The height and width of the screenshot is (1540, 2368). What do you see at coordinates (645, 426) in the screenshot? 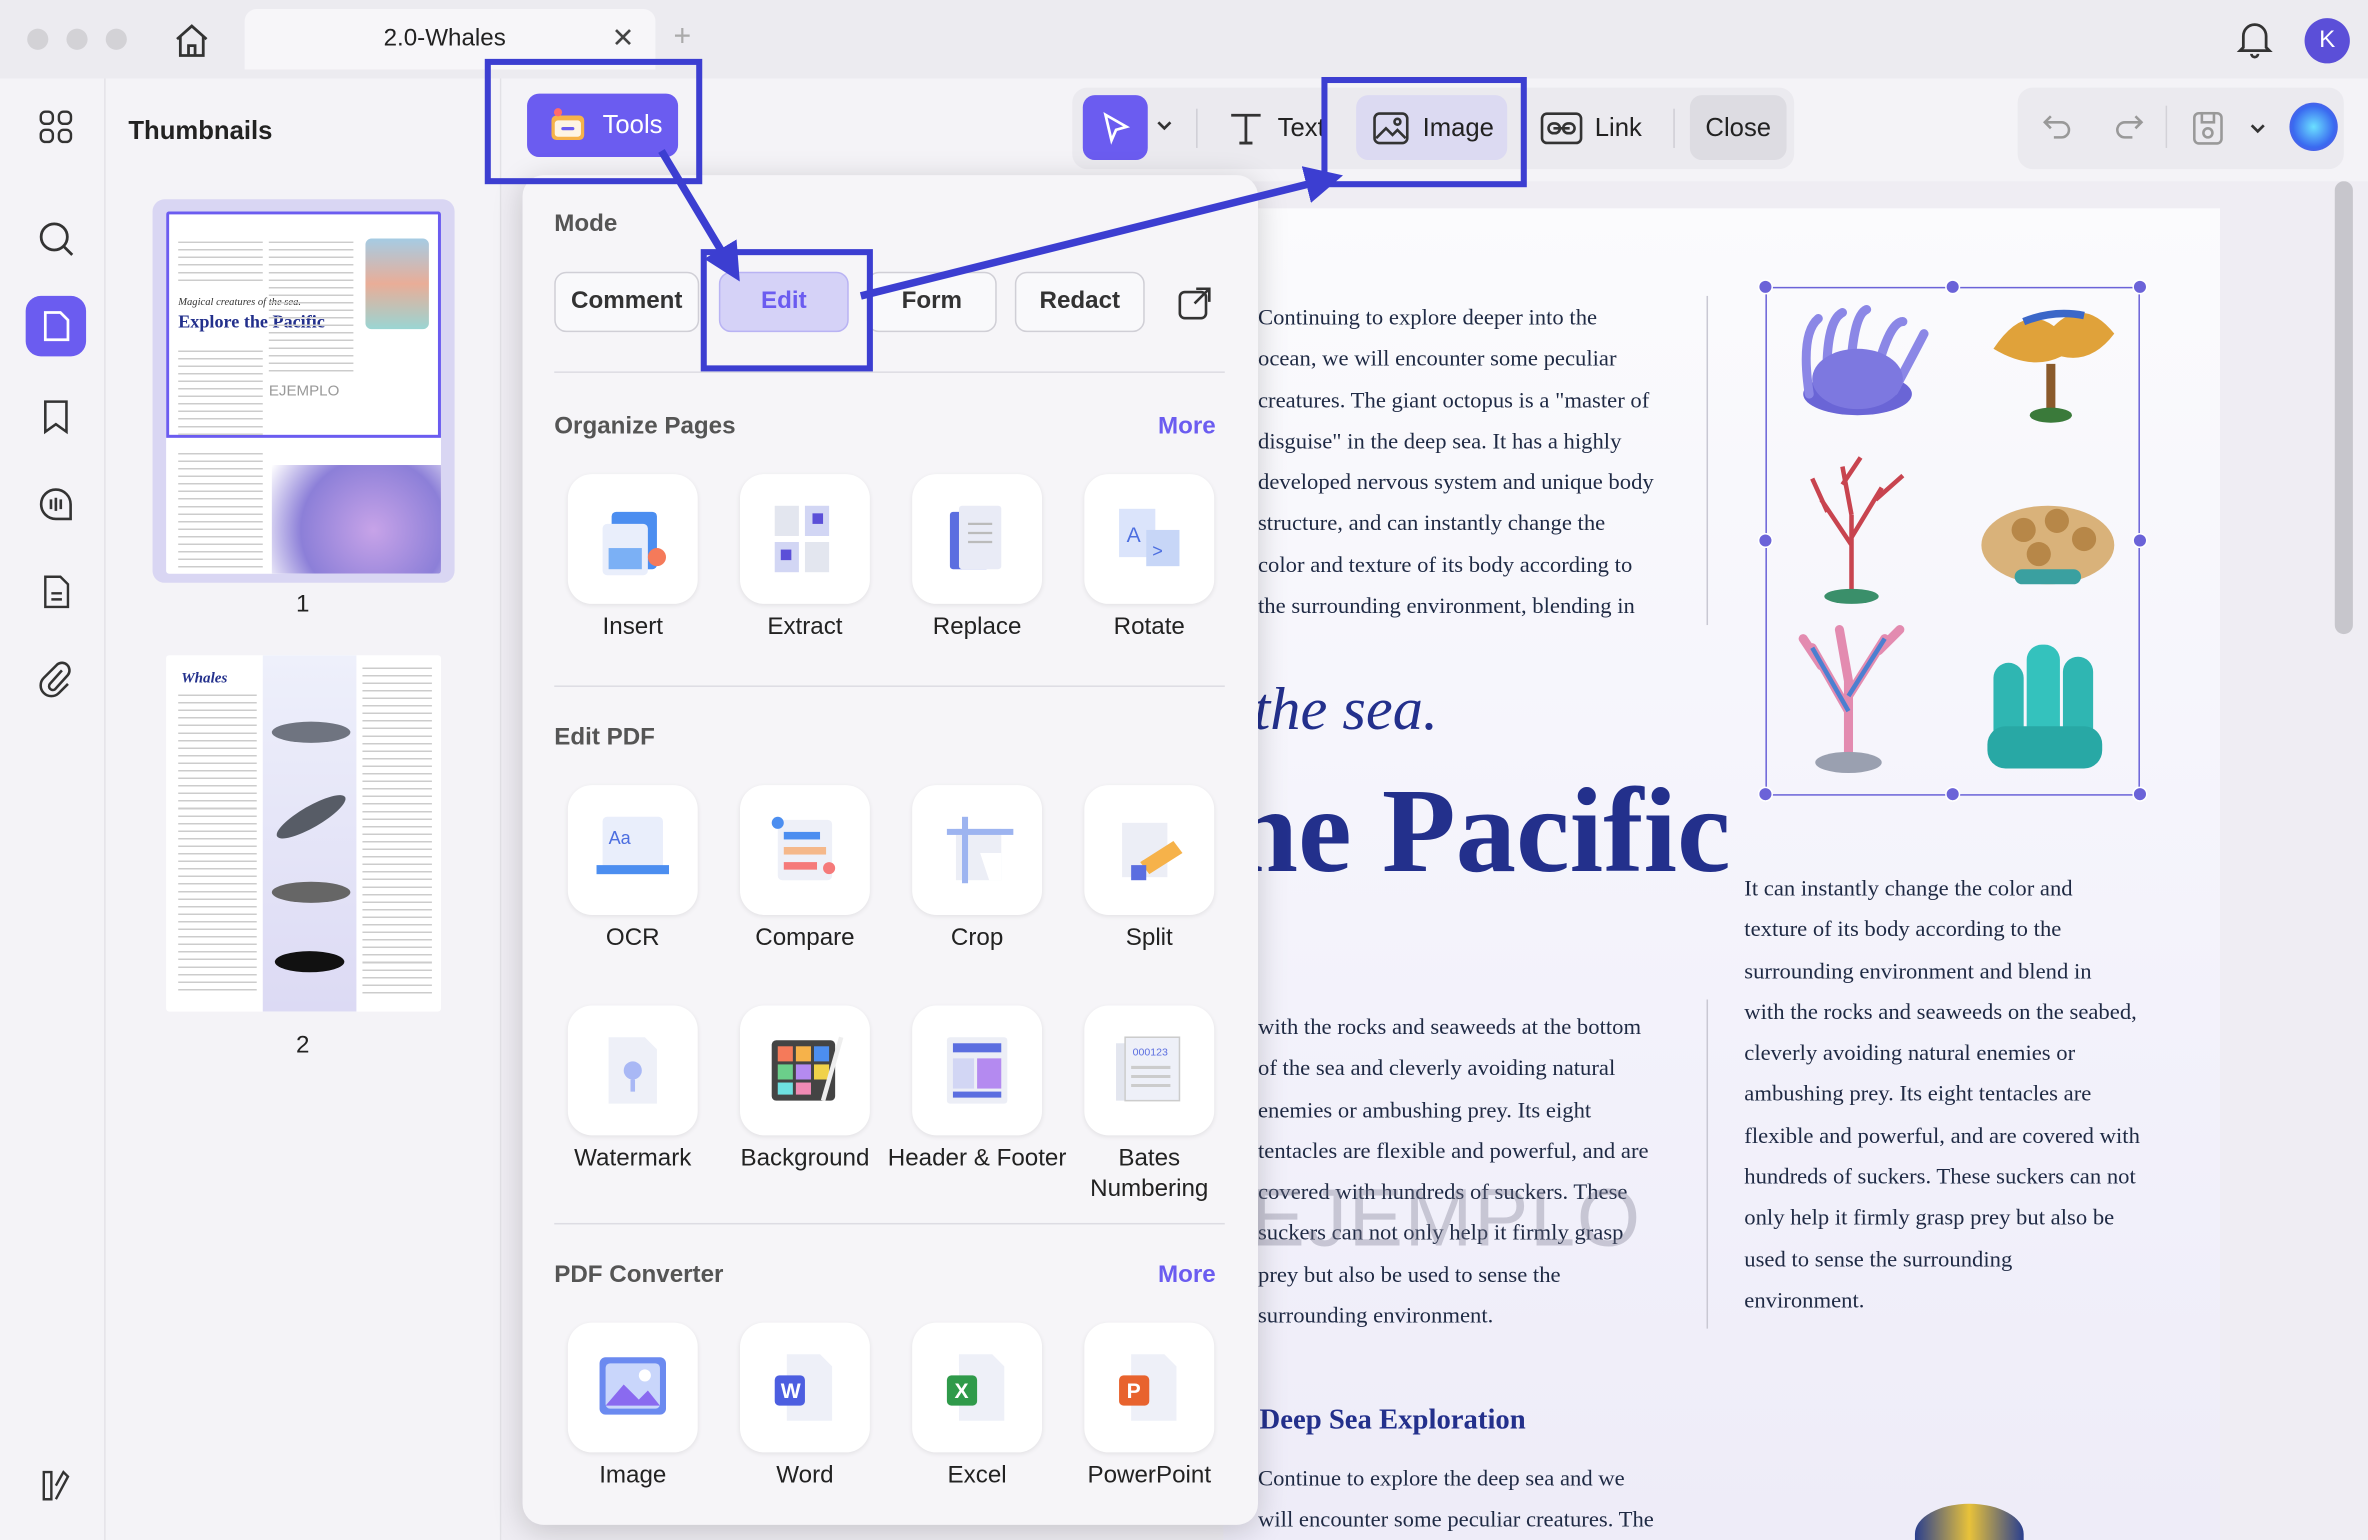
I see `organize-section-title: Organize Pages` at bounding box center [645, 426].